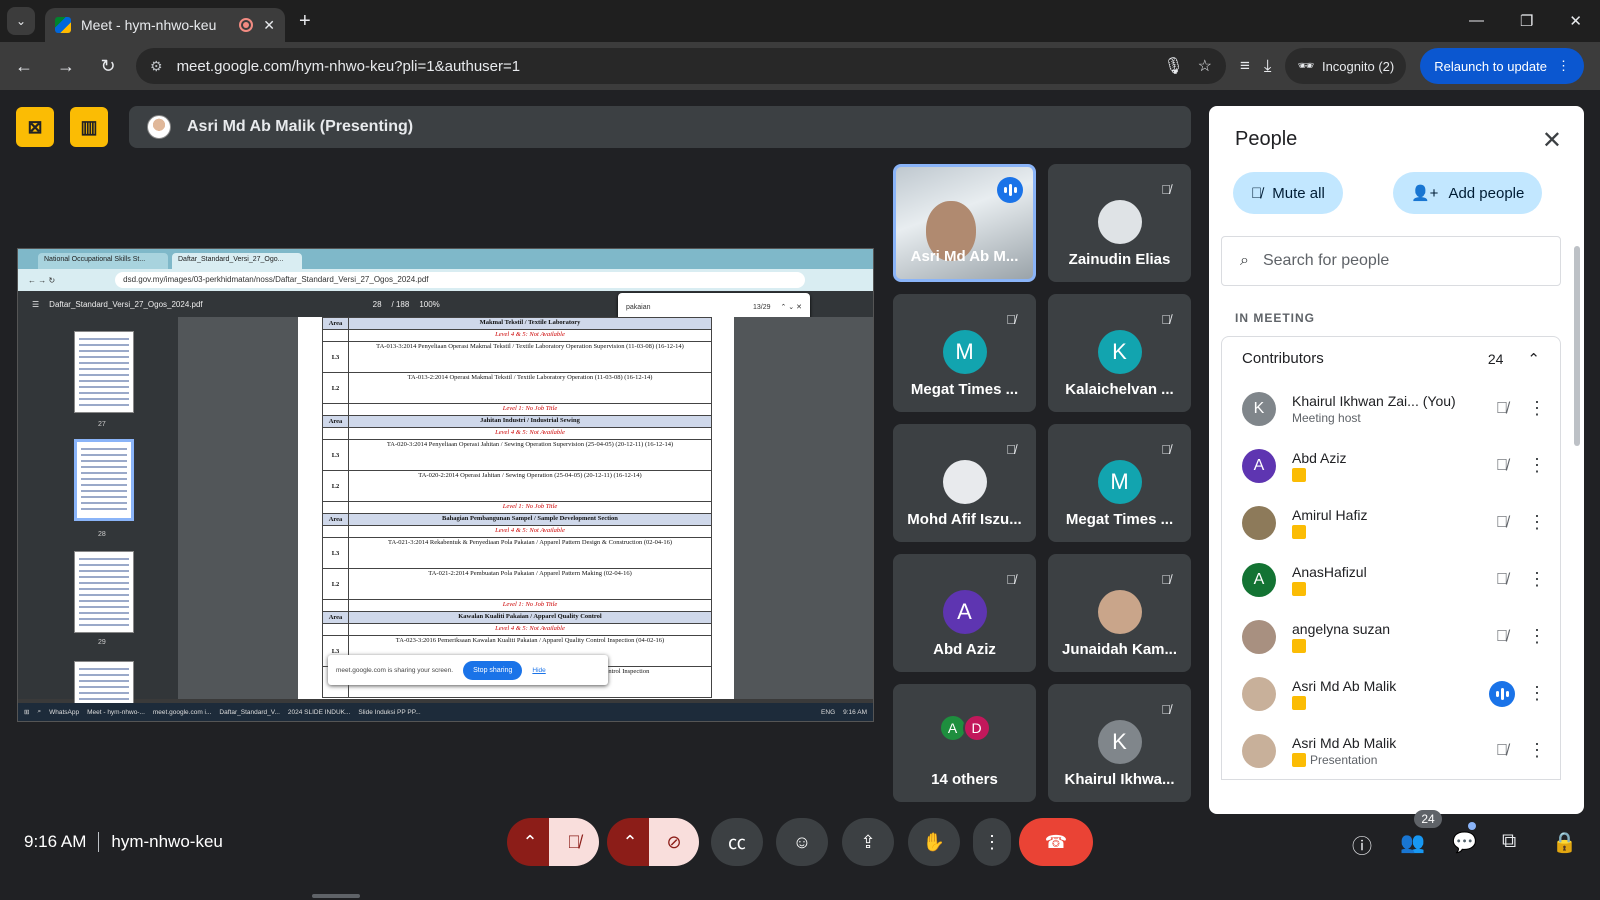  Describe the element at coordinates (123, 842) in the screenshot. I see `meeting-details: 9:16 AM hym-nhwo-keu` at that location.